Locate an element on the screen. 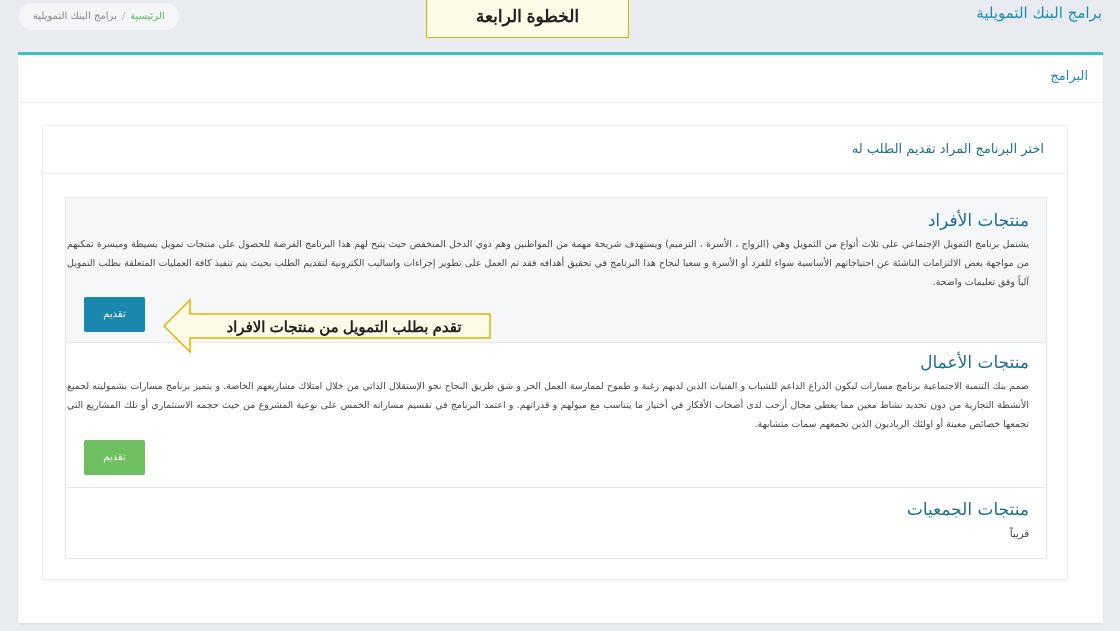  callout-arrow: تقدم بطلب التمويل من منتجات الافراد is located at coordinates (328, 326).